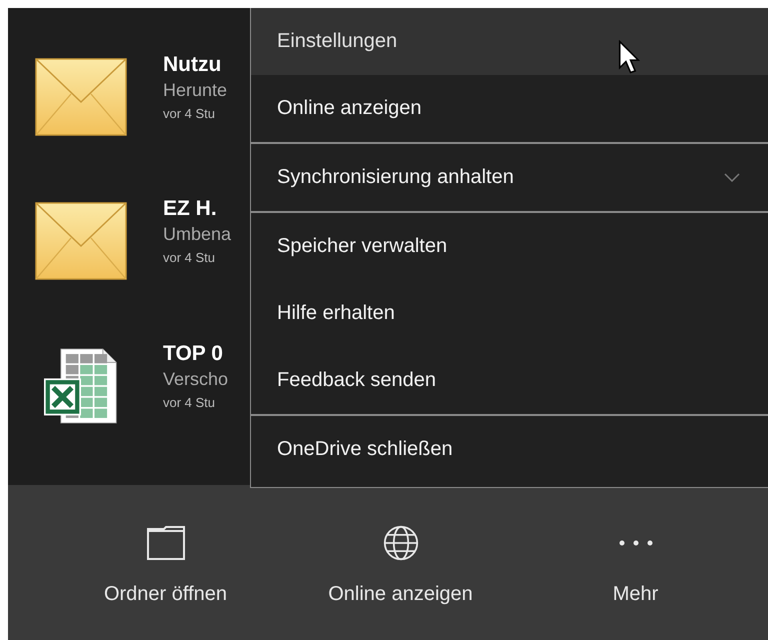  What do you see at coordinates (509, 246) in the screenshot?
I see `menu-item: Speicher verwalten` at bounding box center [509, 246].